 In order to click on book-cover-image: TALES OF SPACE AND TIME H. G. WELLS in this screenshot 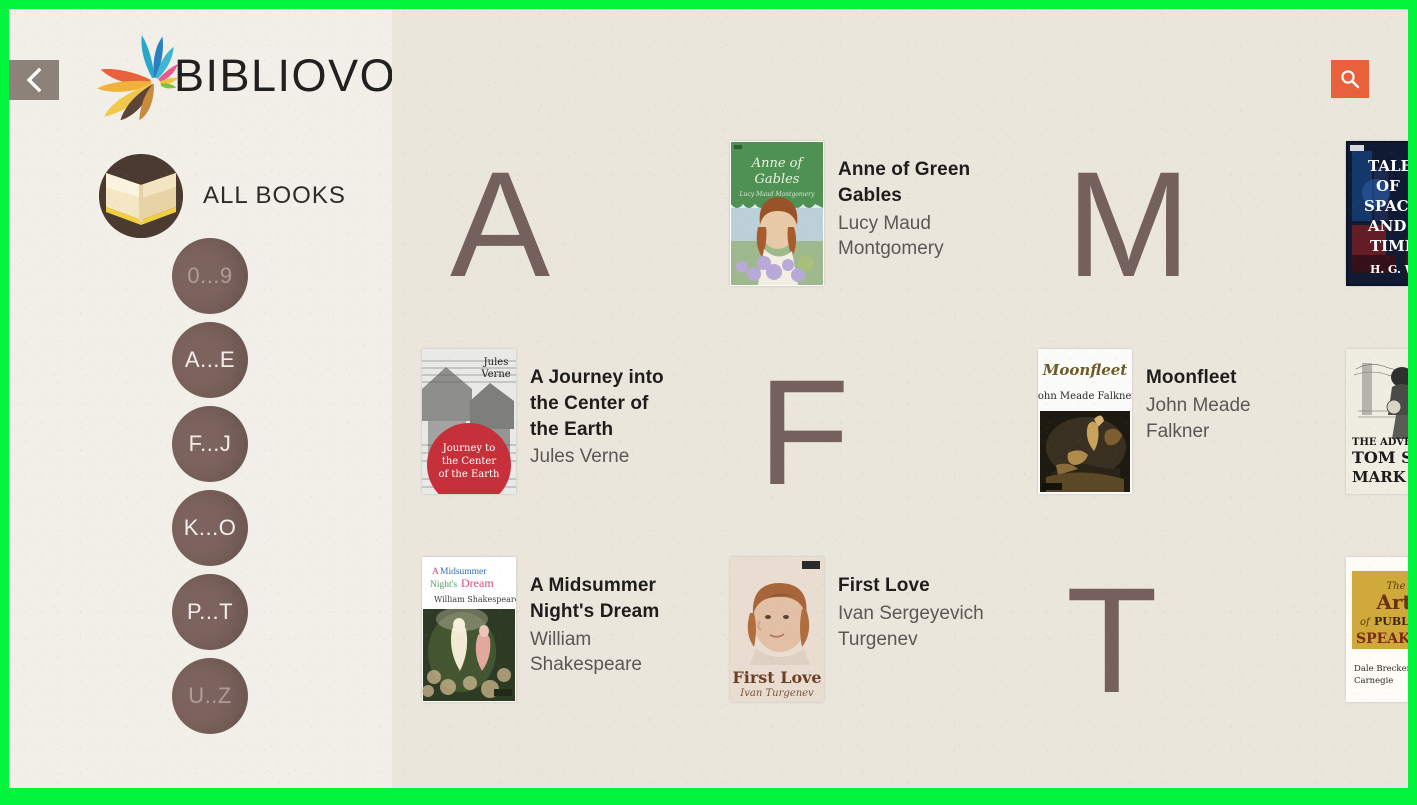, I will do `click(1377, 213)`.